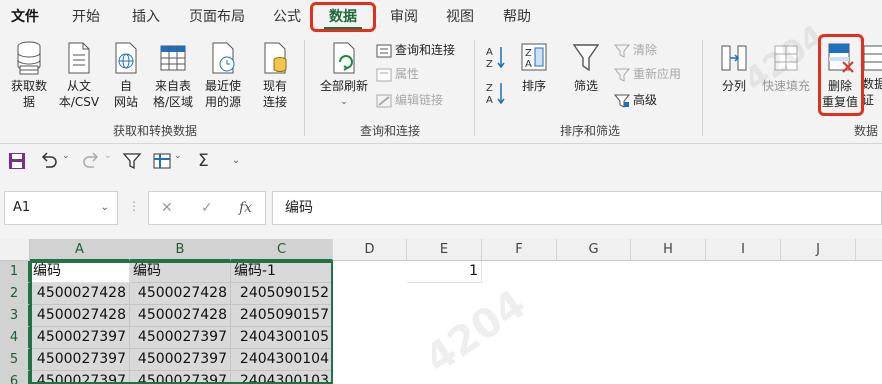 This screenshot has width=882, height=384. Describe the element at coordinates (282, 250) in the screenshot. I see `column-header-c: C` at that location.